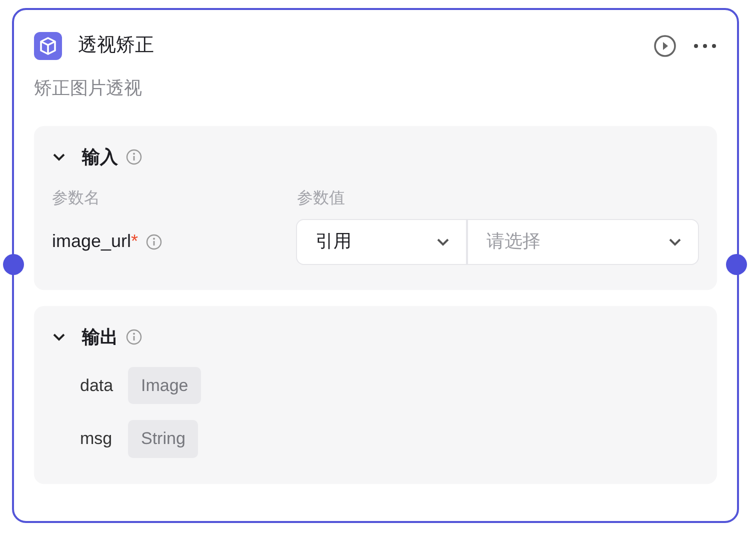 The height and width of the screenshot is (536, 750). What do you see at coordinates (100, 337) in the screenshot?
I see `section-title: 输出` at bounding box center [100, 337].